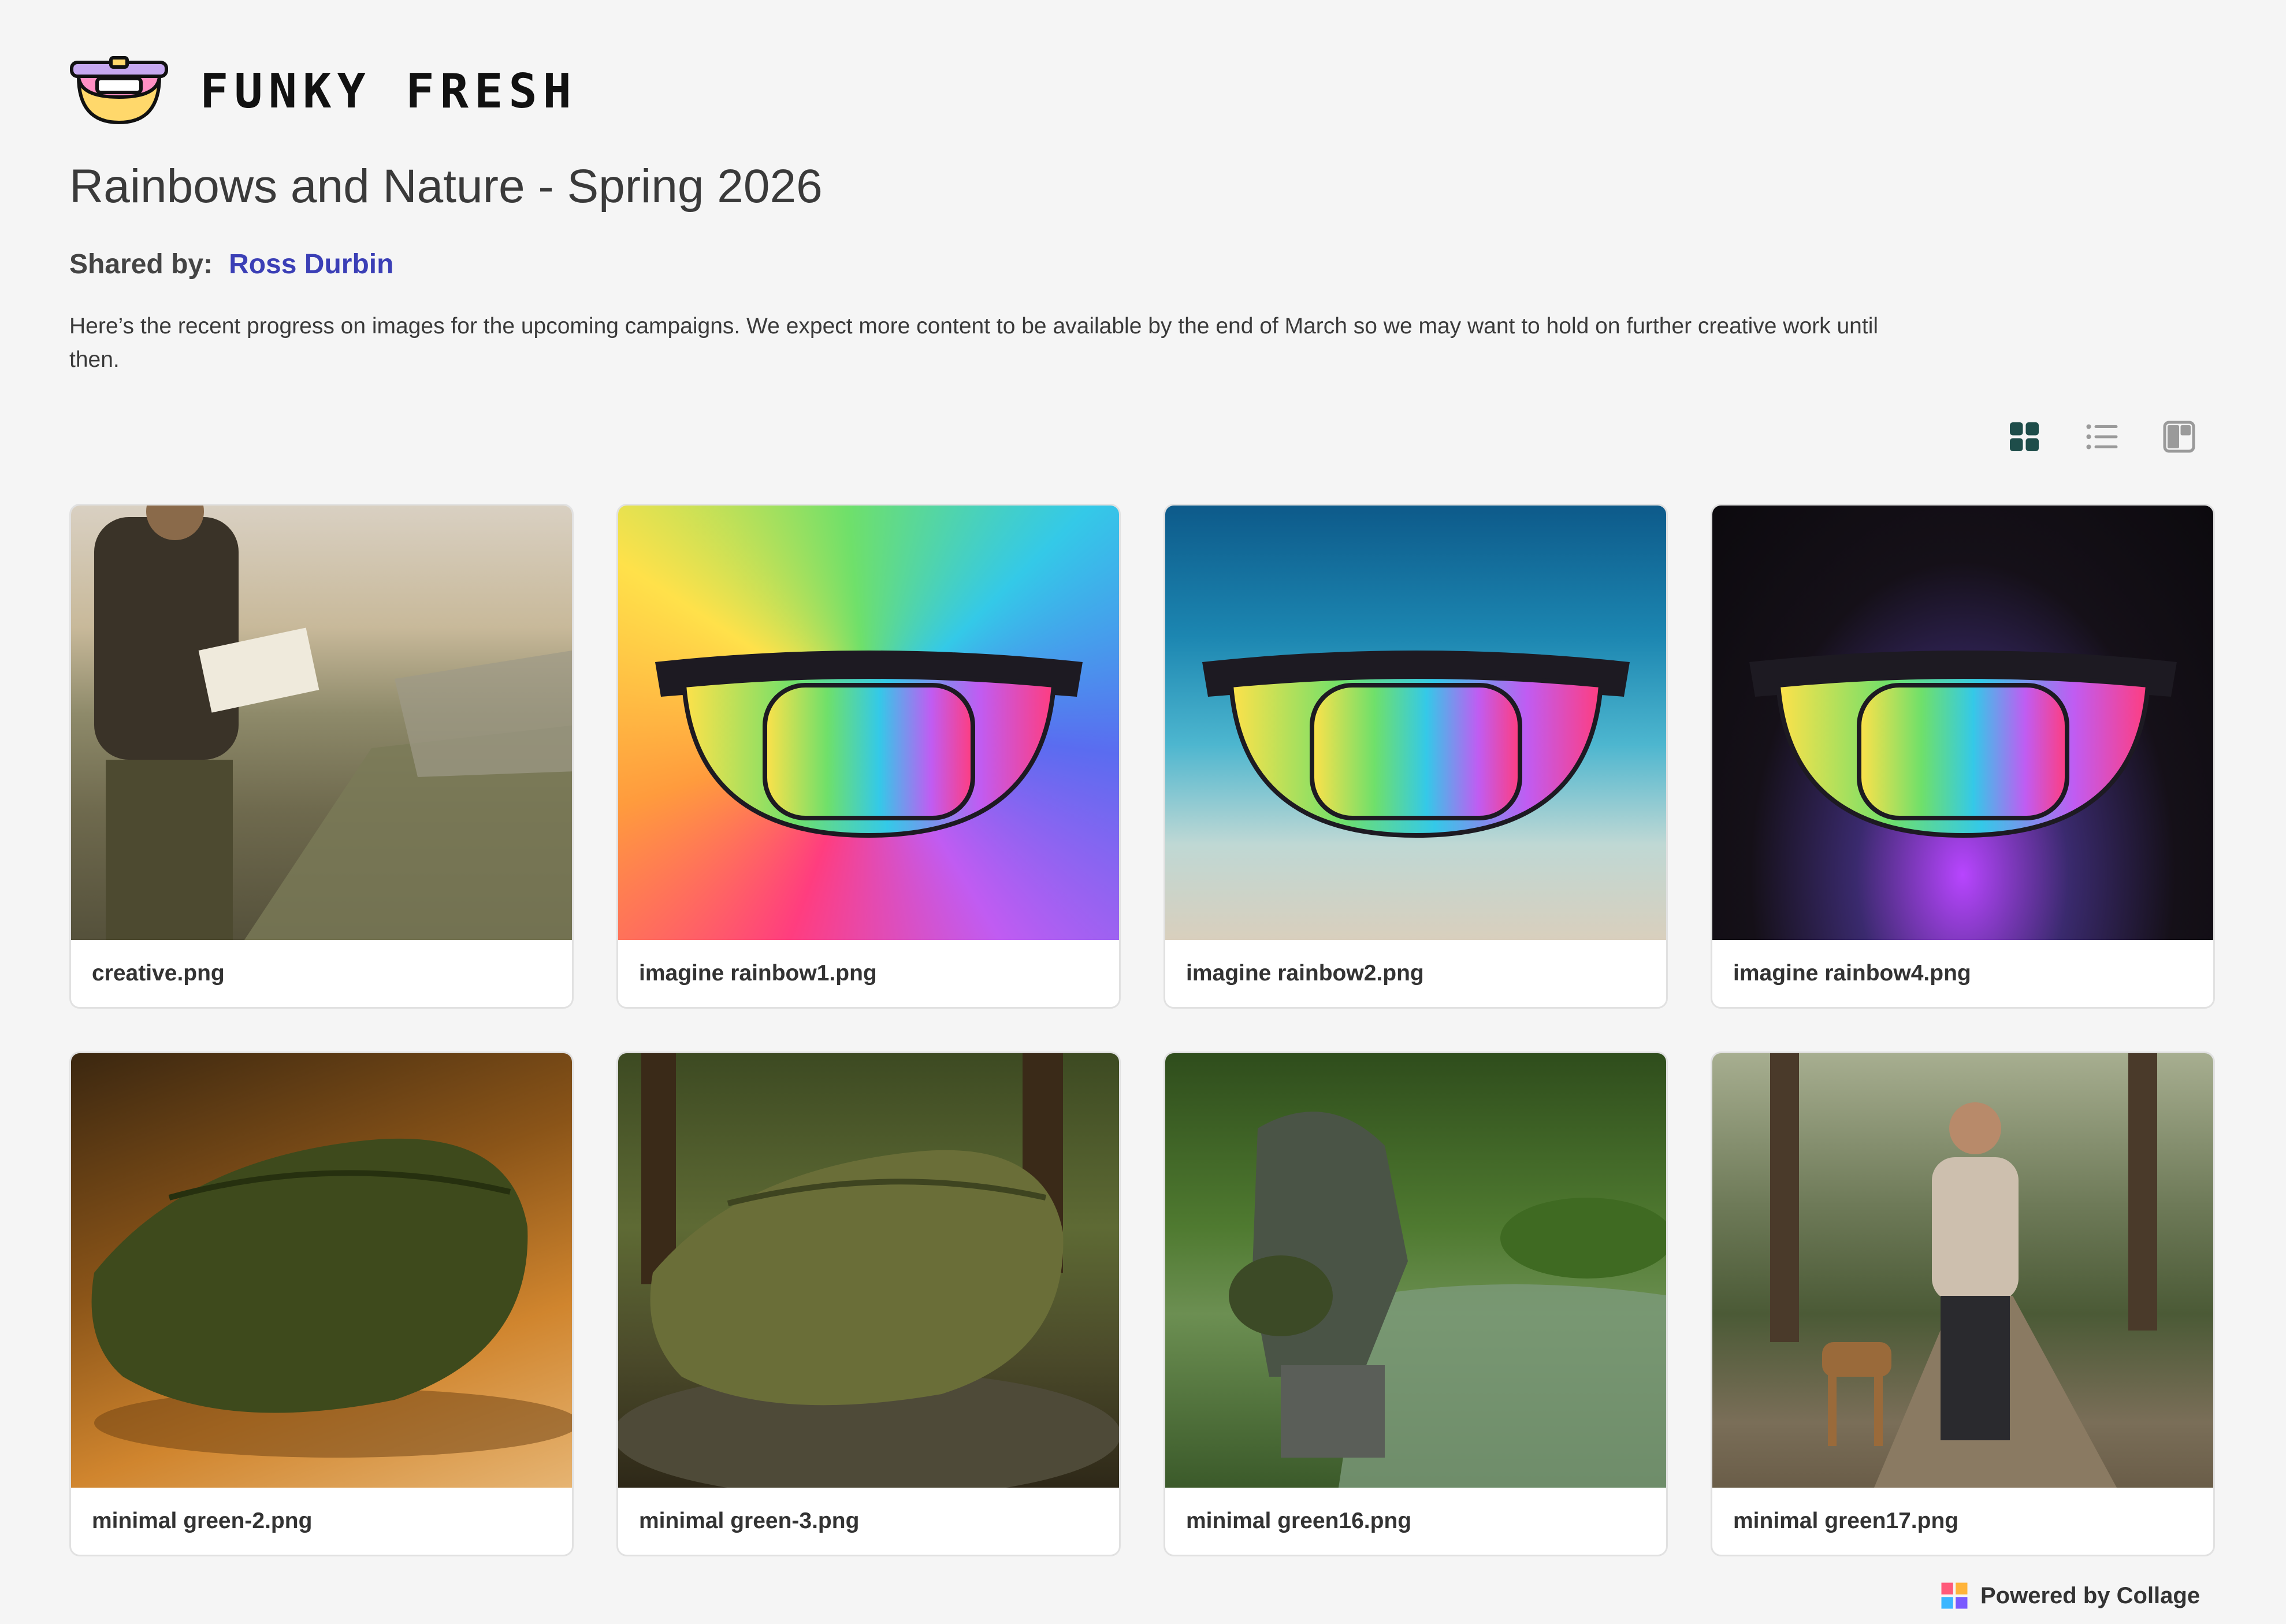 Image resolution: width=2286 pixels, height=1624 pixels. I want to click on grid-view-icon, so click(2025, 436).